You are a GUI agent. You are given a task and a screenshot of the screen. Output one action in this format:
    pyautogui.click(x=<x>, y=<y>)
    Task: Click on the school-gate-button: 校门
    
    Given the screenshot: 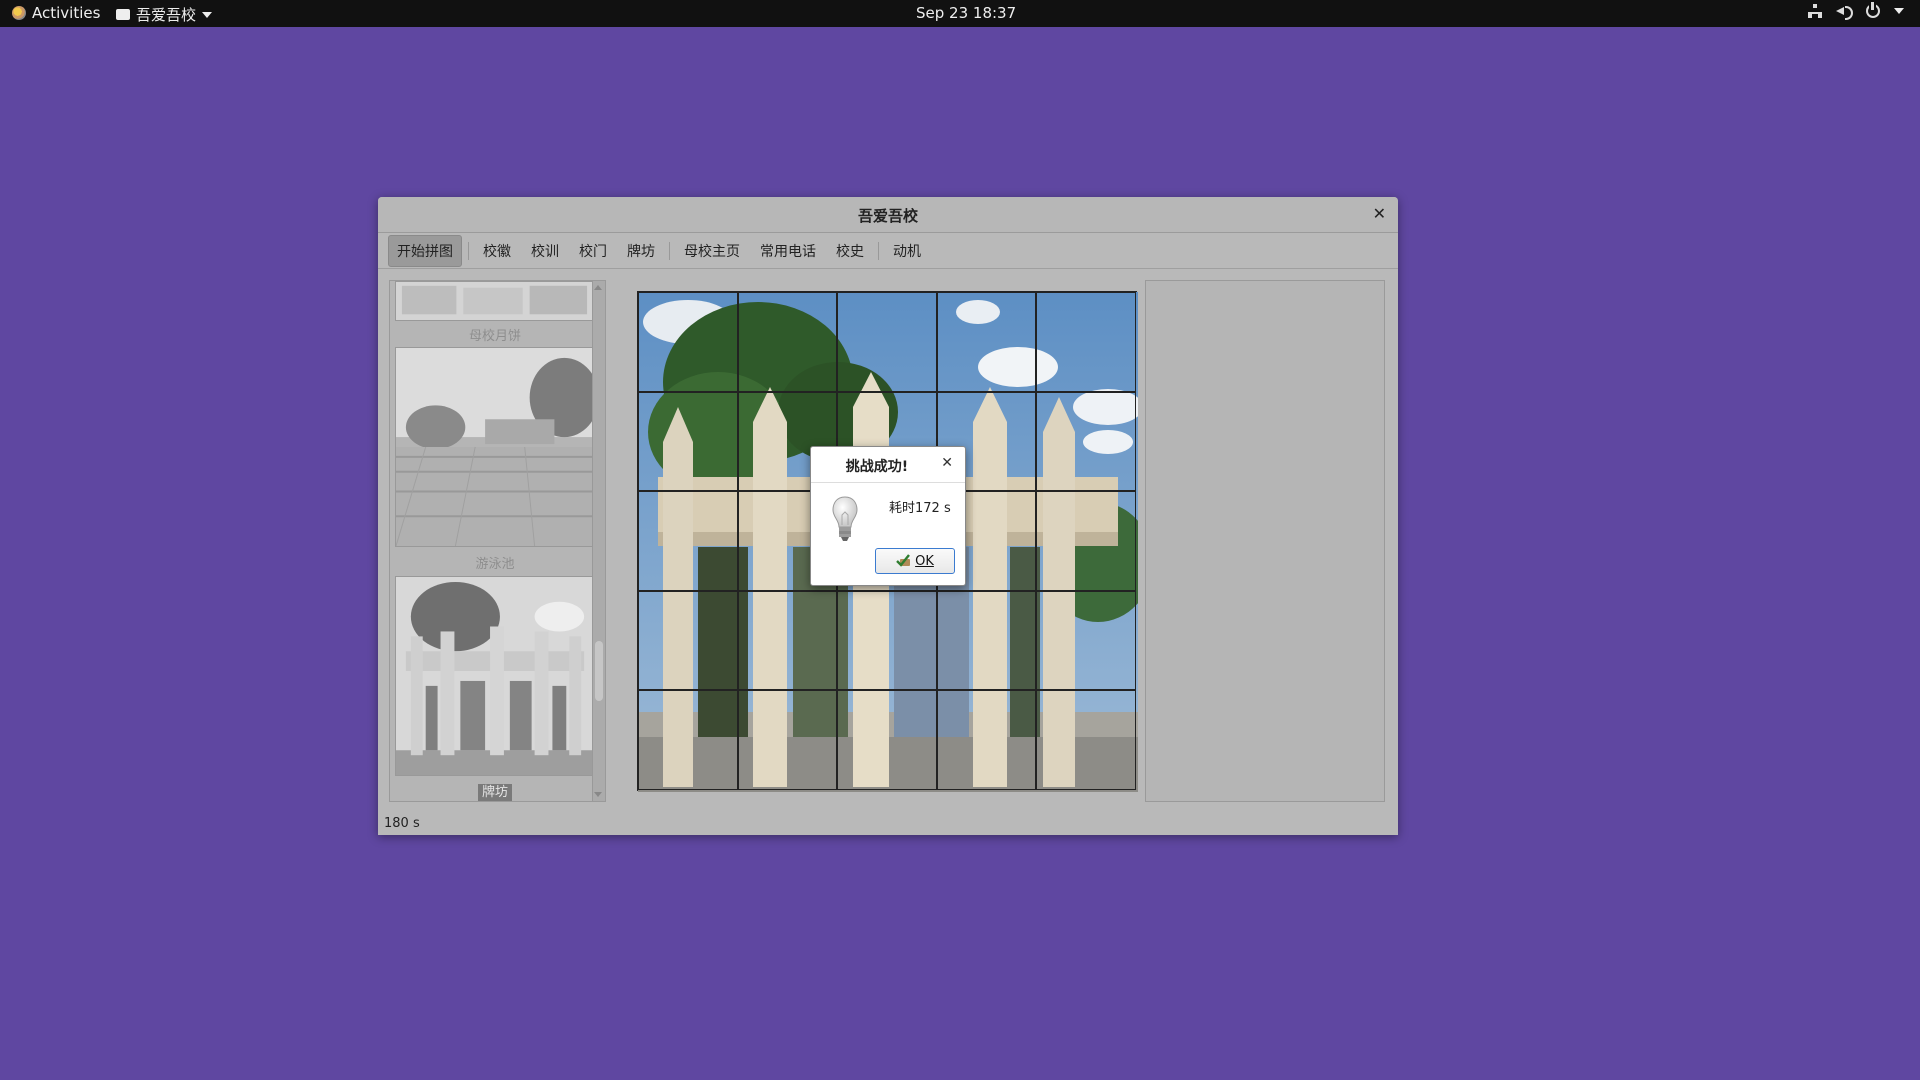 What is the action you would take?
    pyautogui.click(x=593, y=251)
    